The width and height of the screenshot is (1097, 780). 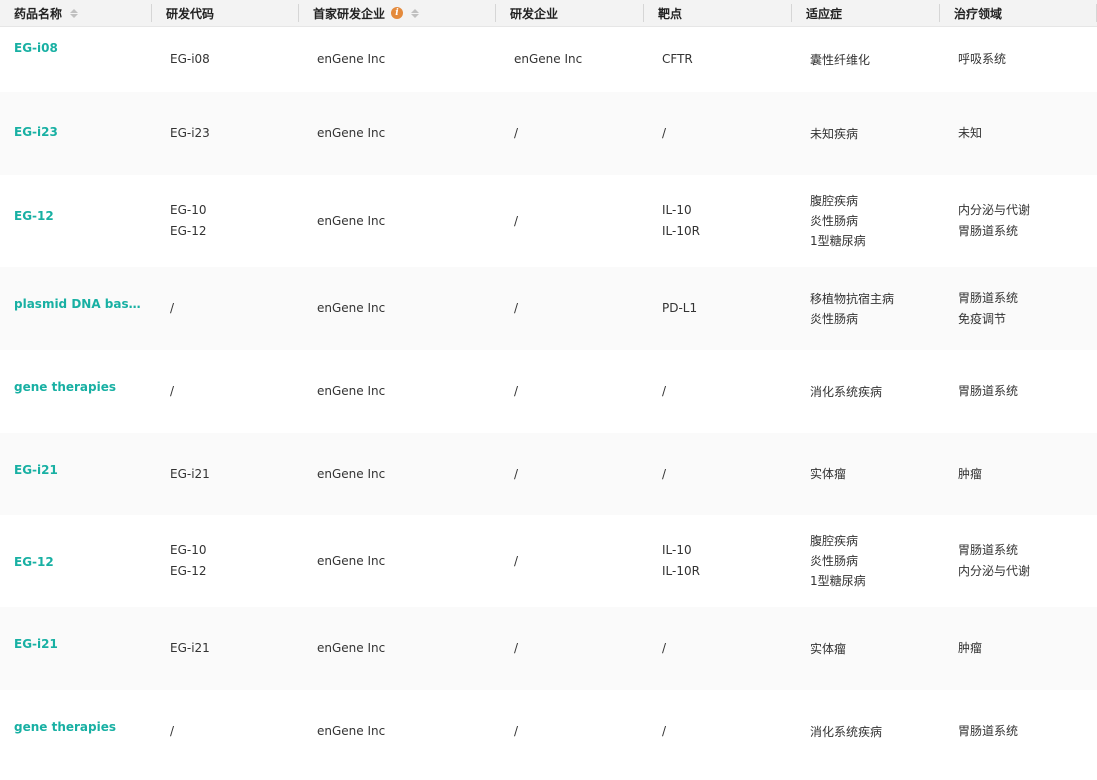 What do you see at coordinates (664, 648) in the screenshot?
I see `target-value: /` at bounding box center [664, 648].